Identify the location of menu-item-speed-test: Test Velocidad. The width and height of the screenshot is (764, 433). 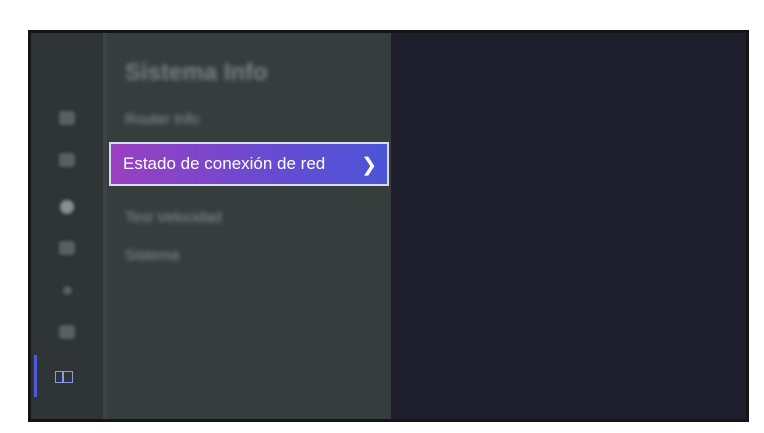
(173, 217).